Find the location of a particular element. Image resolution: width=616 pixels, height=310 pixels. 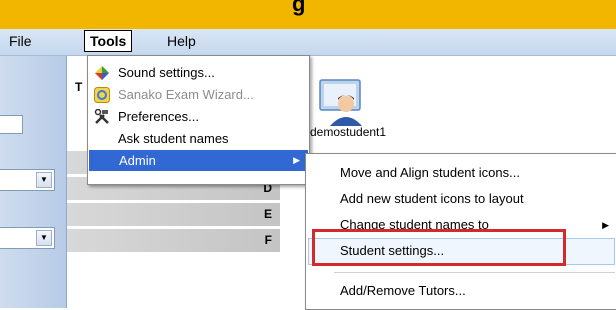

student-name-label: demostudent1 is located at coordinates (348, 132).